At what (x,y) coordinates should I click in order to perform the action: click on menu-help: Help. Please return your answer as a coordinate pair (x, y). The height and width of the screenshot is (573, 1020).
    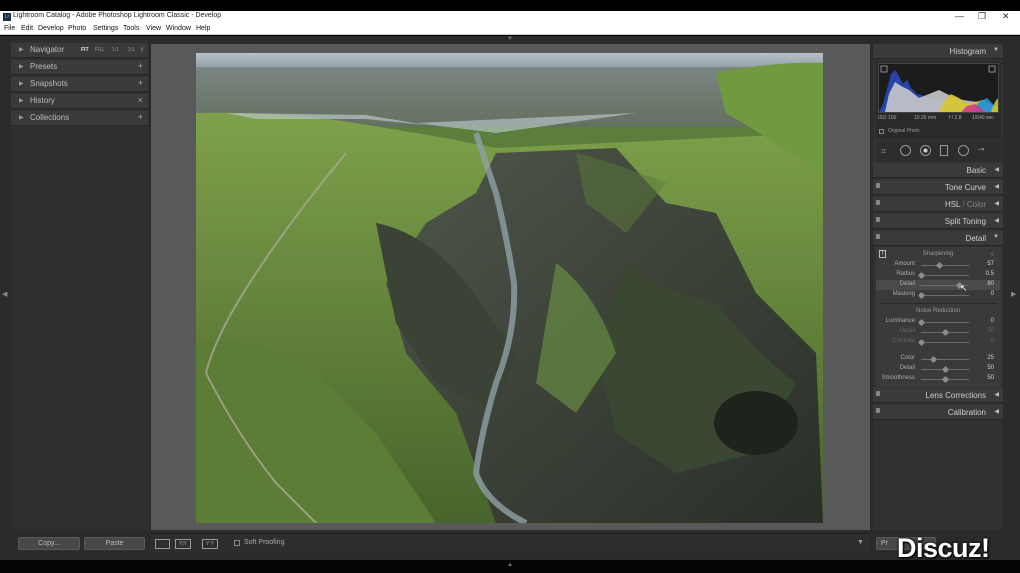
    Looking at the image, I should click on (203, 28).